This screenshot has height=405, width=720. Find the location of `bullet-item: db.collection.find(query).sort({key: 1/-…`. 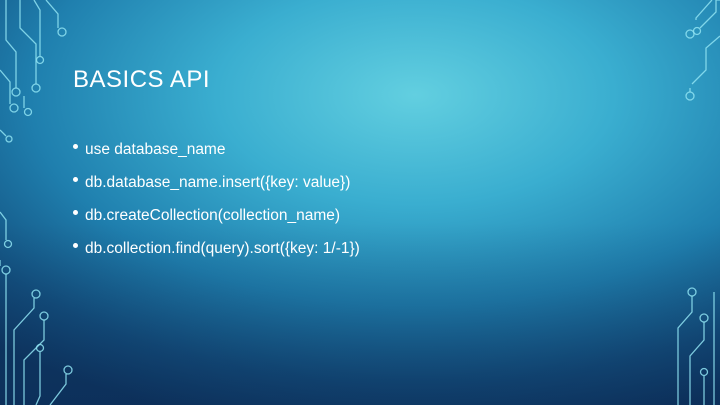

bullet-item: db.collection.find(query).sort({key: 1/-… is located at coordinates (216, 255).